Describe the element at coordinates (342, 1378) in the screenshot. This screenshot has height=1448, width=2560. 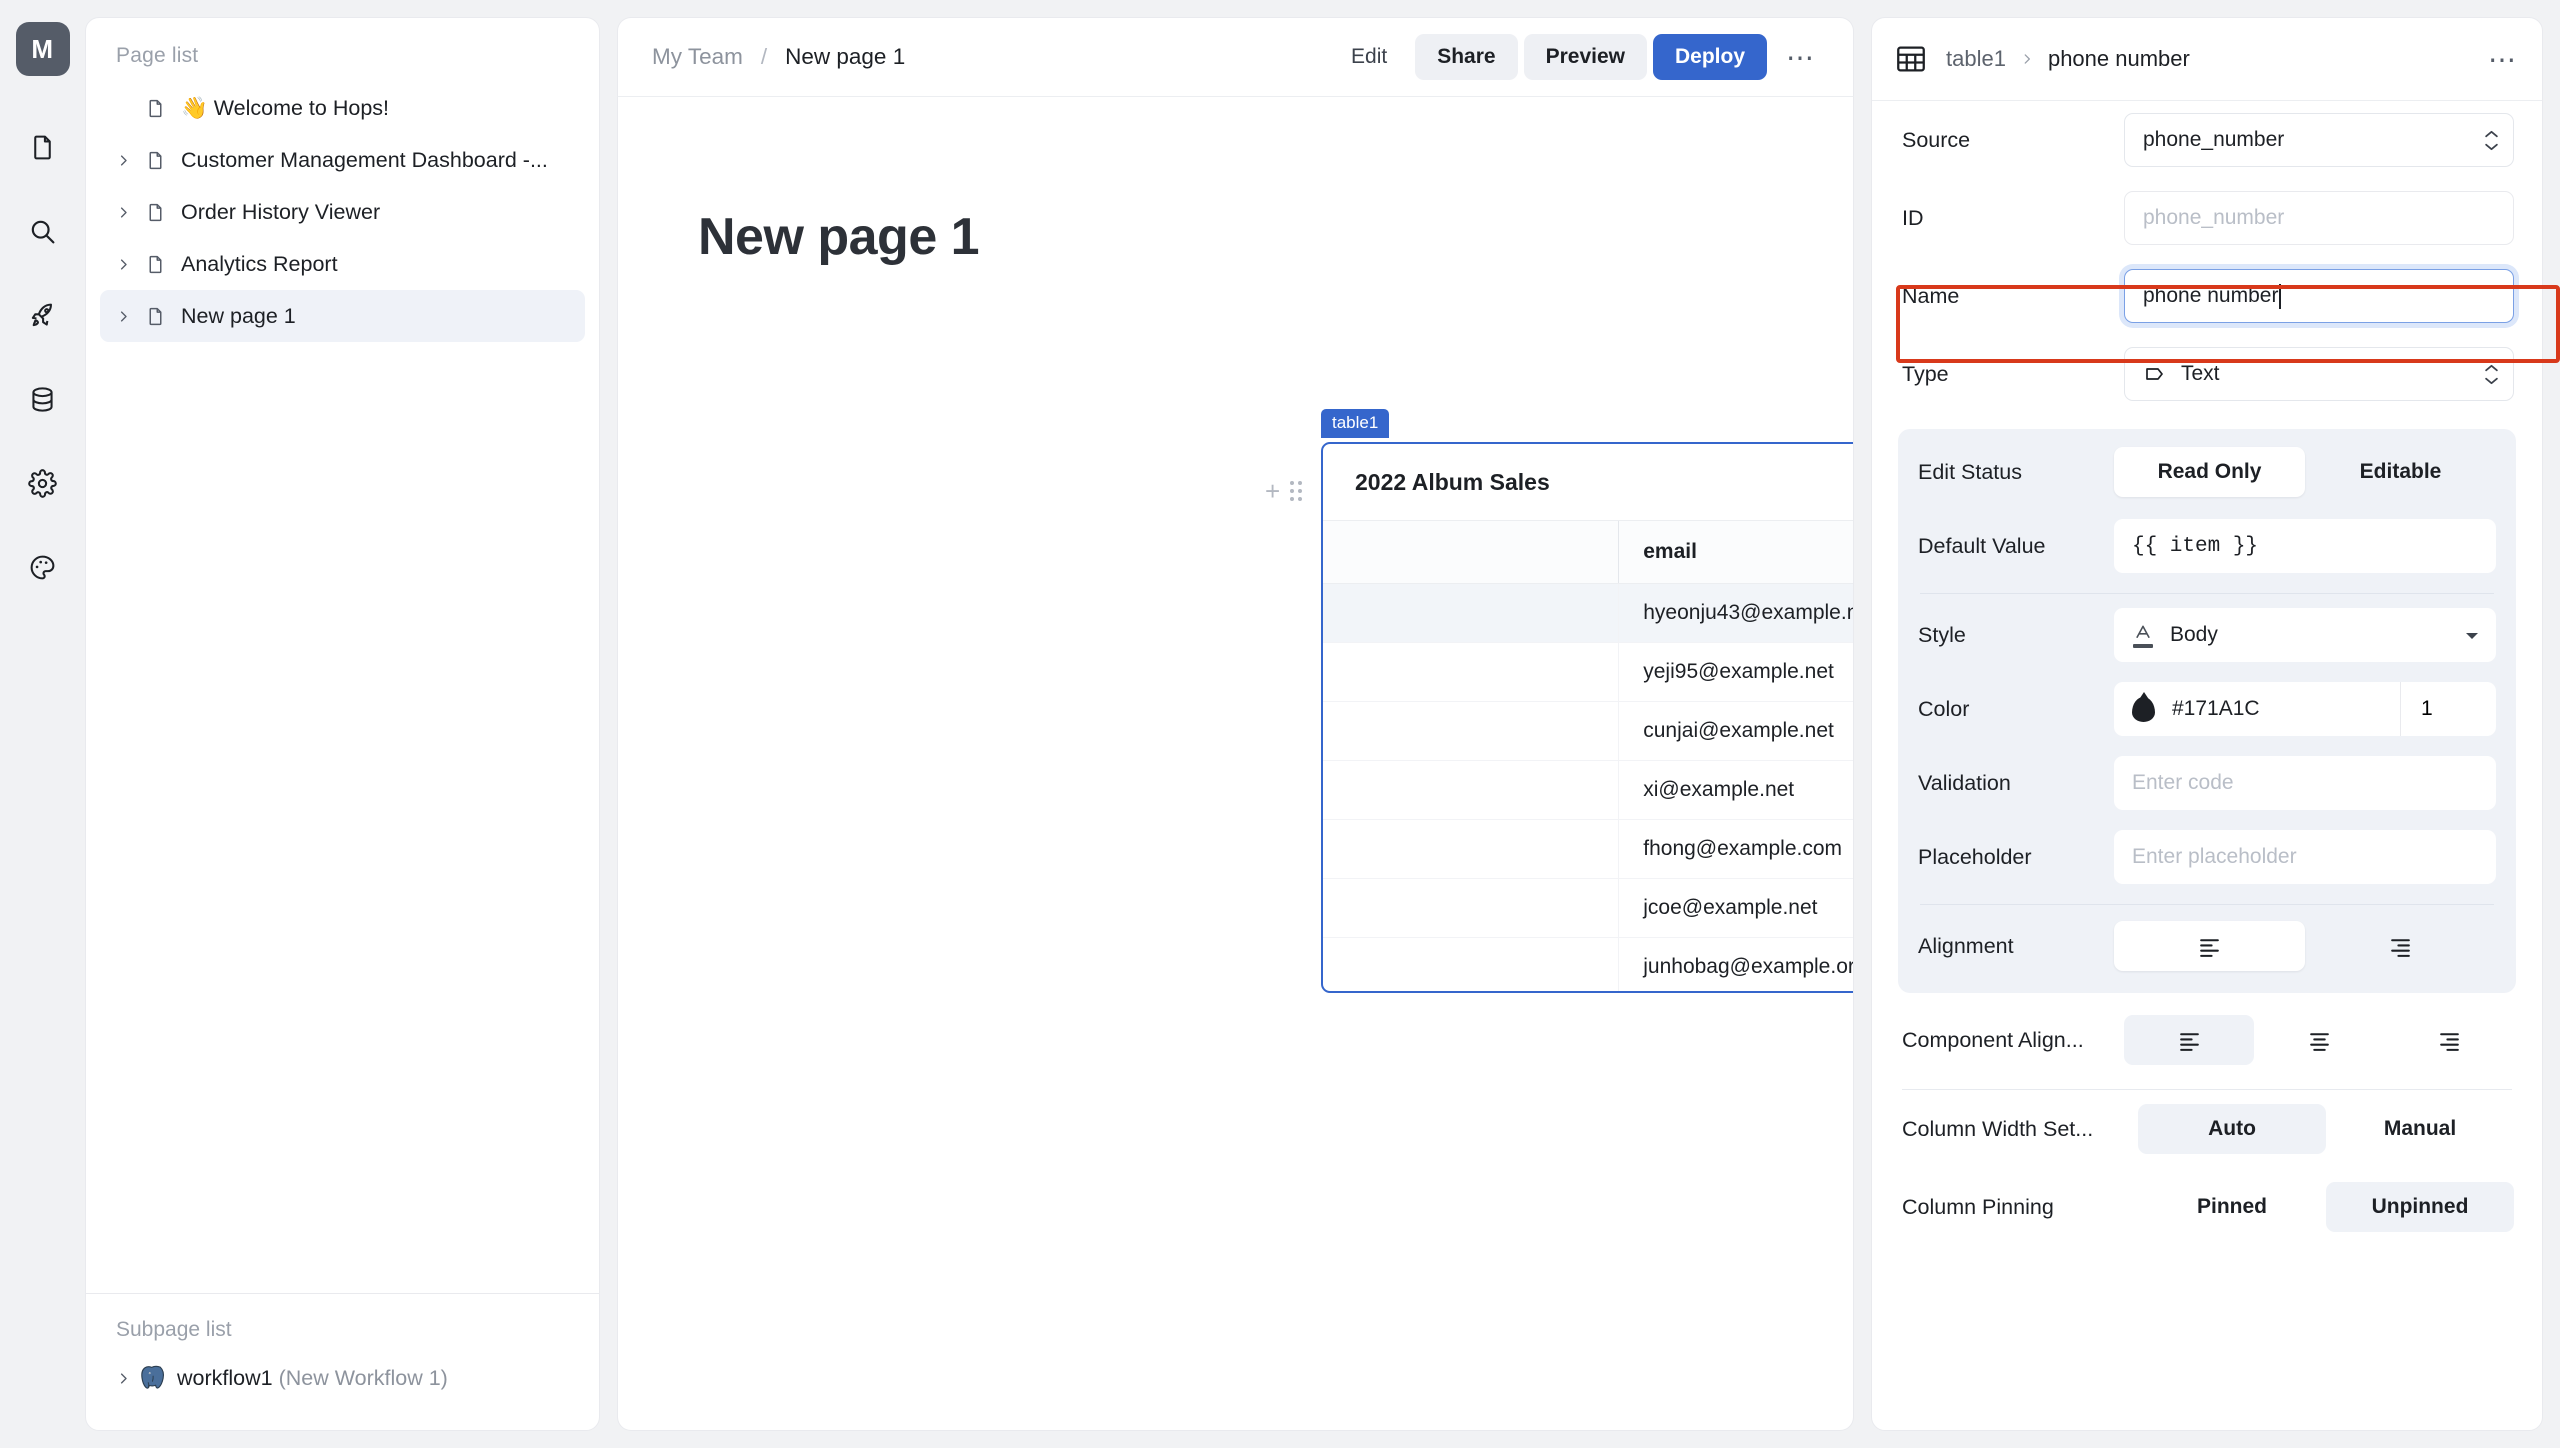
I see `subpage-item-workflow1: workflow1 (New Workflow 1)` at that location.